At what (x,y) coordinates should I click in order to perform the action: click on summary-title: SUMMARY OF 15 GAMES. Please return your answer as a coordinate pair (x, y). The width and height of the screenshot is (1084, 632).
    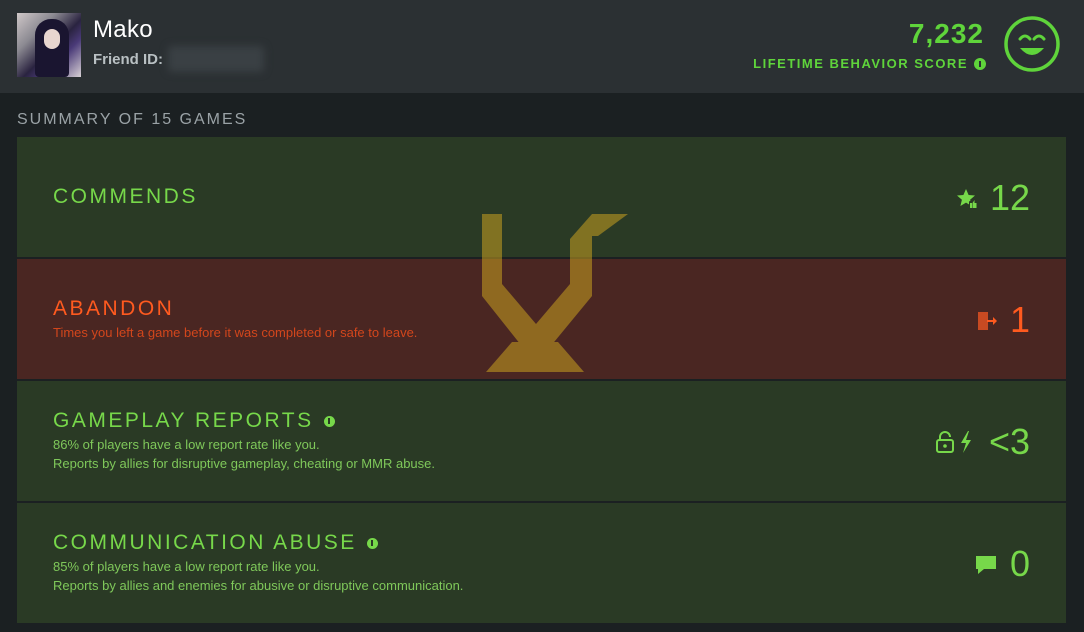
    Looking at the image, I should click on (132, 119).